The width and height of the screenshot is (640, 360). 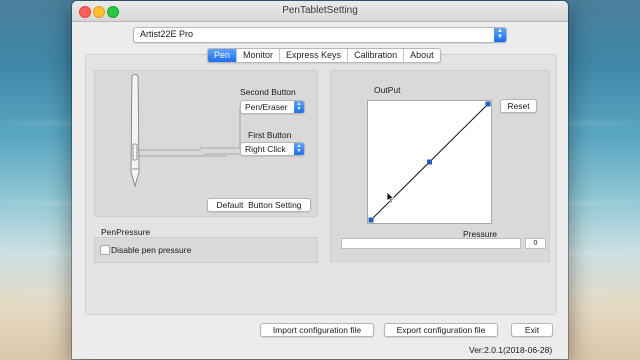 What do you see at coordinates (375, 55) in the screenshot?
I see `tab-calibration: Calibration` at bounding box center [375, 55].